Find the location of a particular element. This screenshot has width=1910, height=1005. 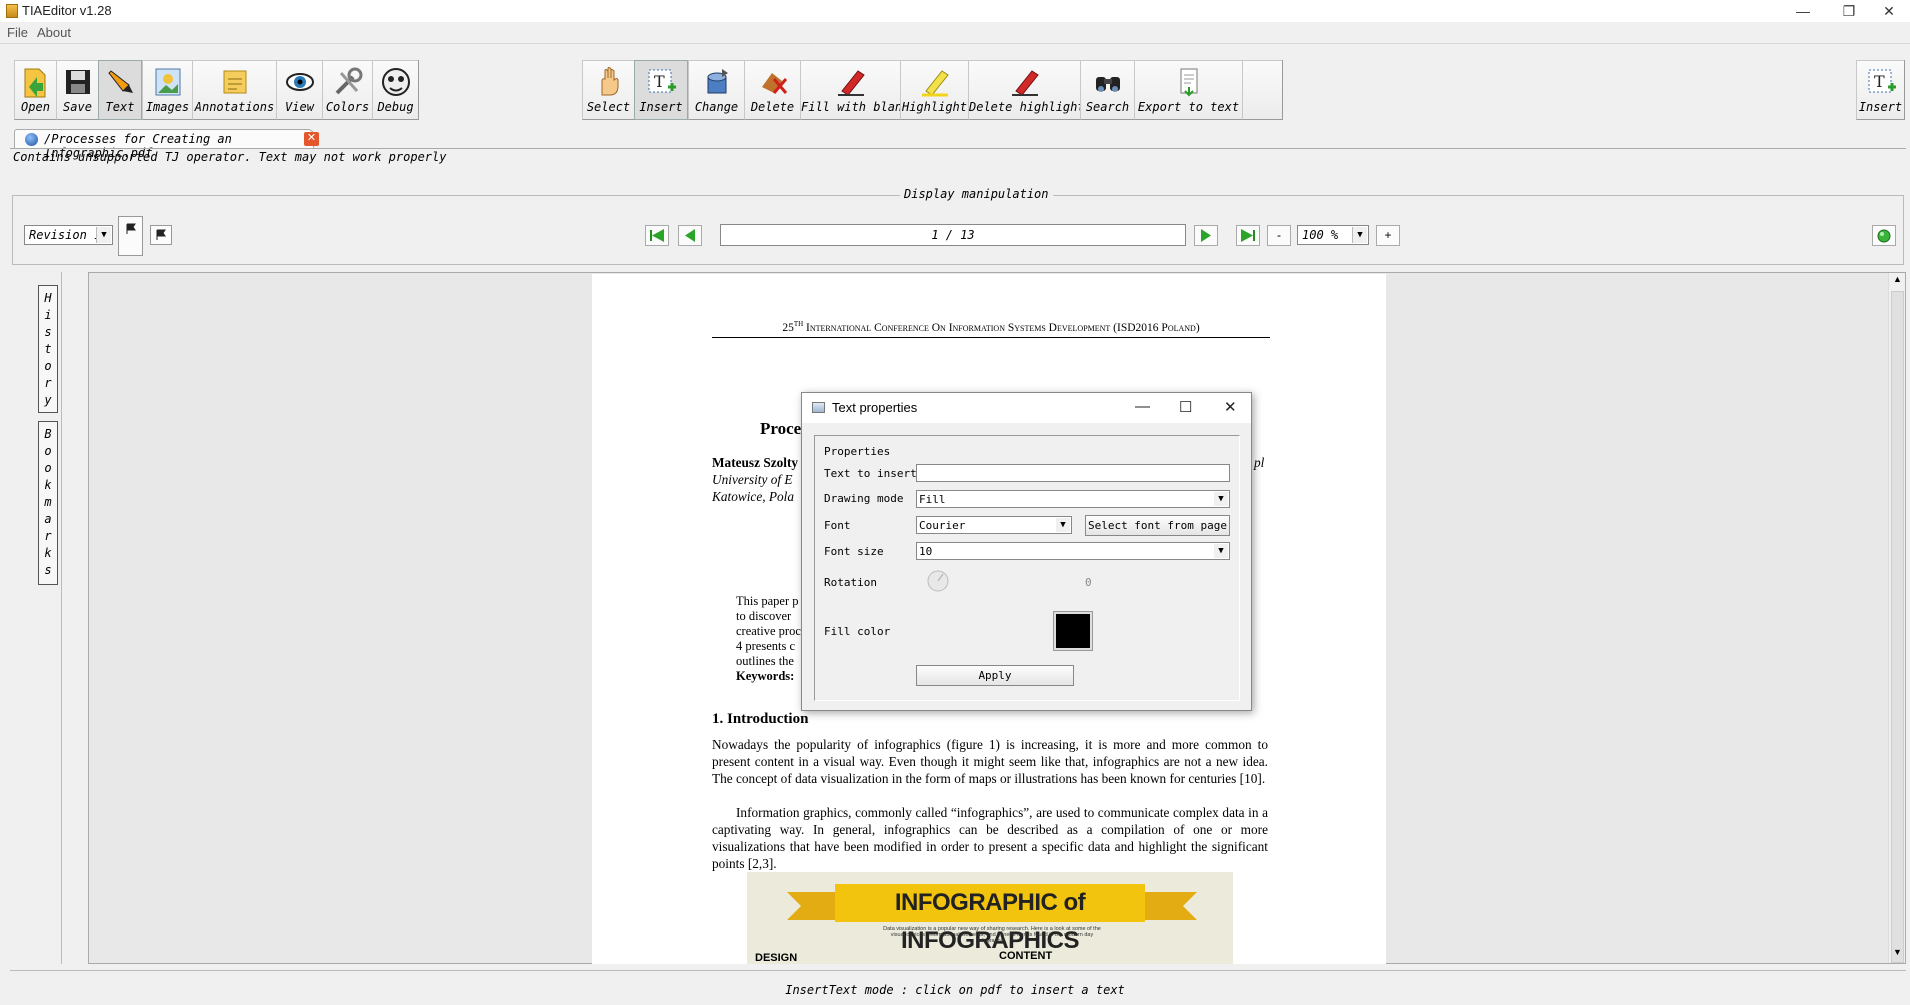

tab-close-icon: ✕ is located at coordinates (311, 139).